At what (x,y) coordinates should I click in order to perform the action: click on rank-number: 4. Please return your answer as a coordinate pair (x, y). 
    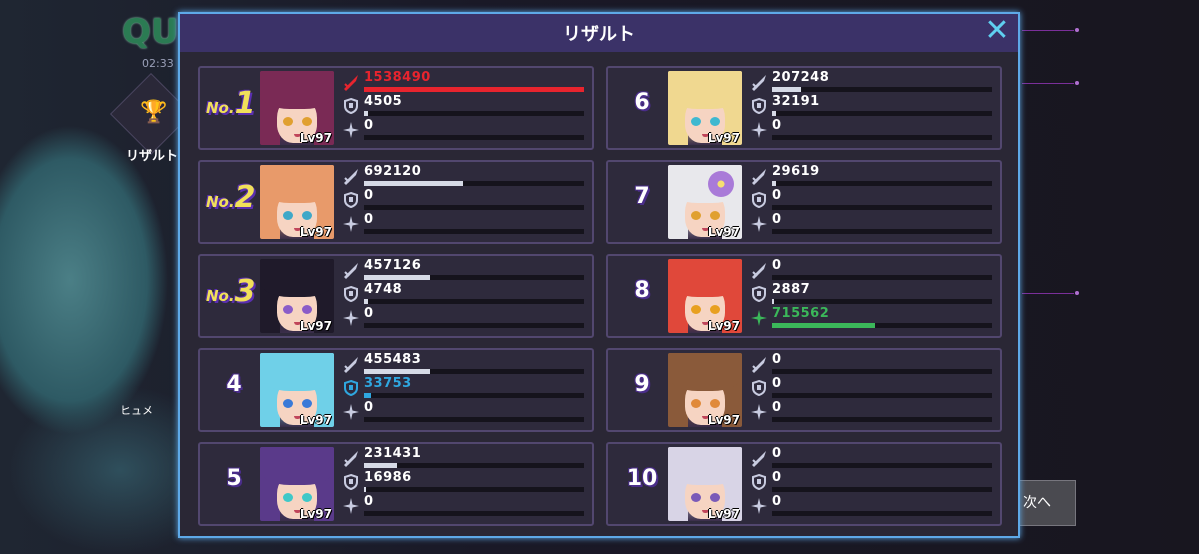
    Looking at the image, I should click on (234, 384).